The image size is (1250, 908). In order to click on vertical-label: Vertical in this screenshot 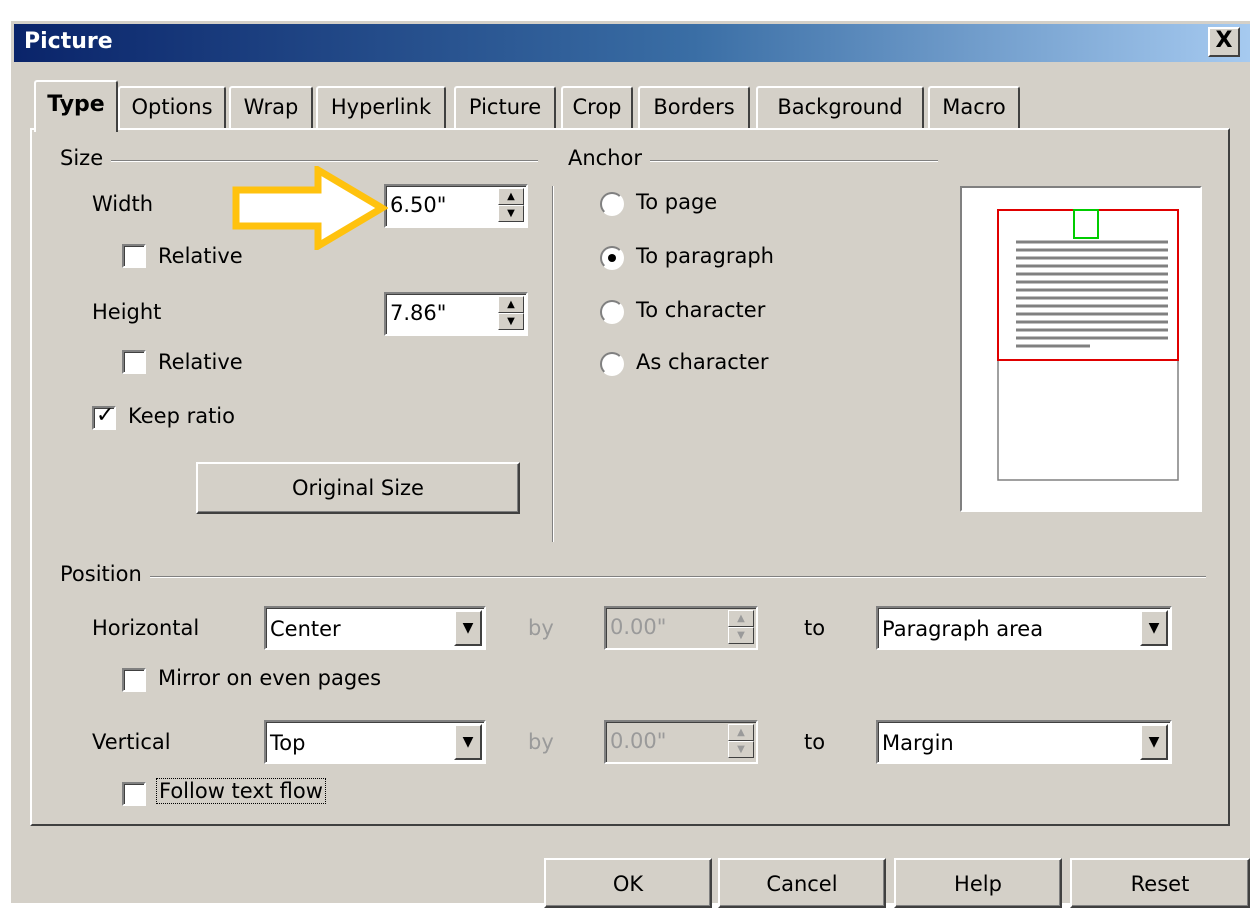, I will do `click(131, 742)`.